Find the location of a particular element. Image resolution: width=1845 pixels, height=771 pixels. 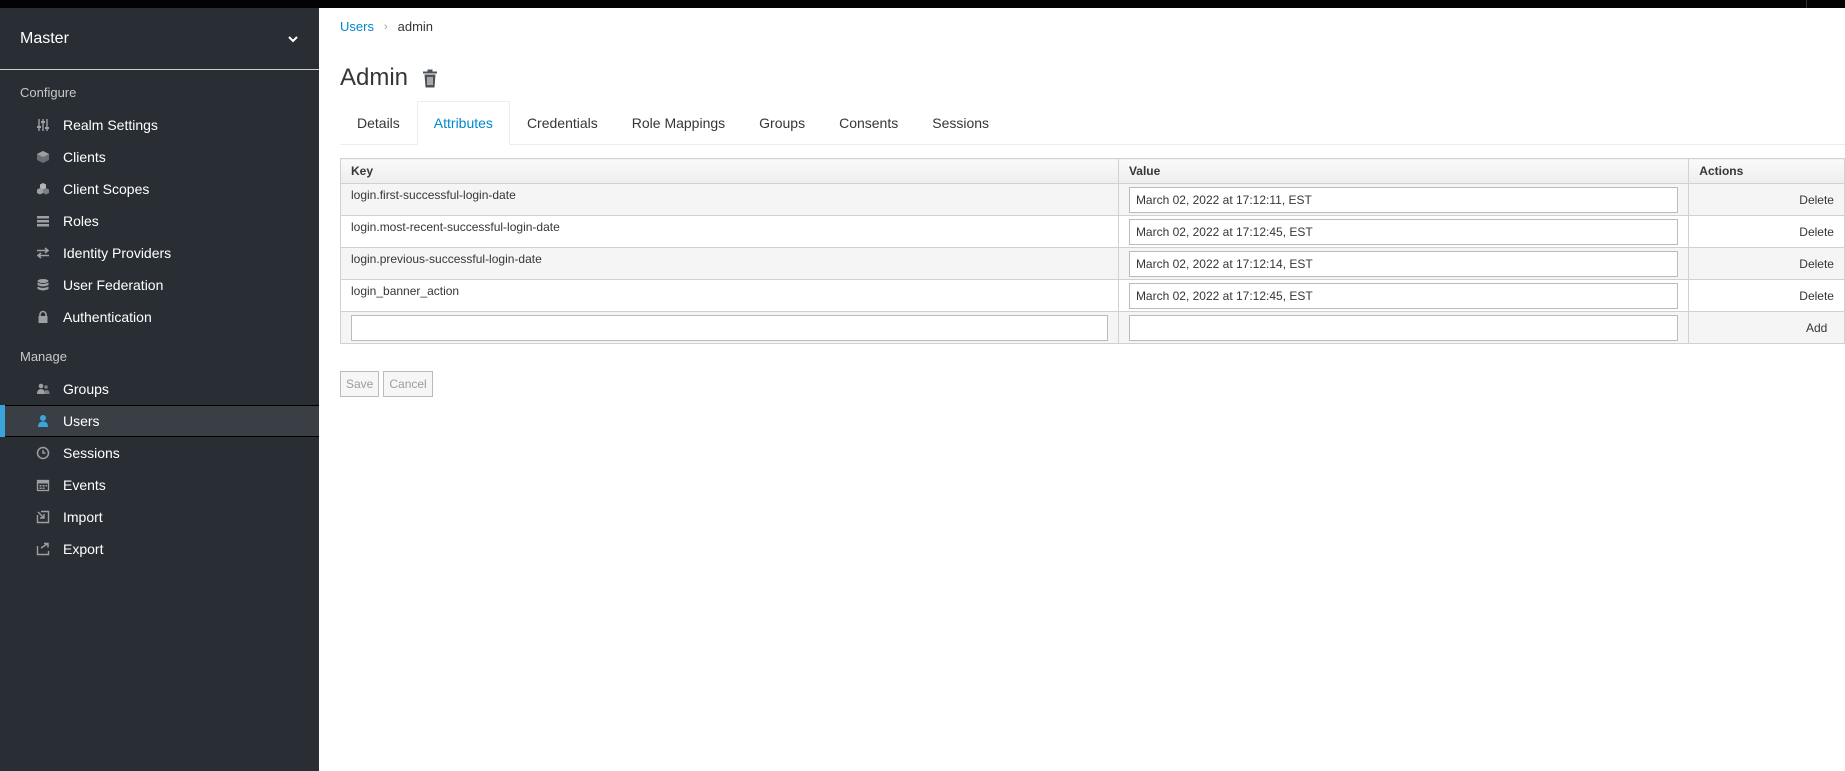

sidebar-item-events: Events is located at coordinates (159, 485).